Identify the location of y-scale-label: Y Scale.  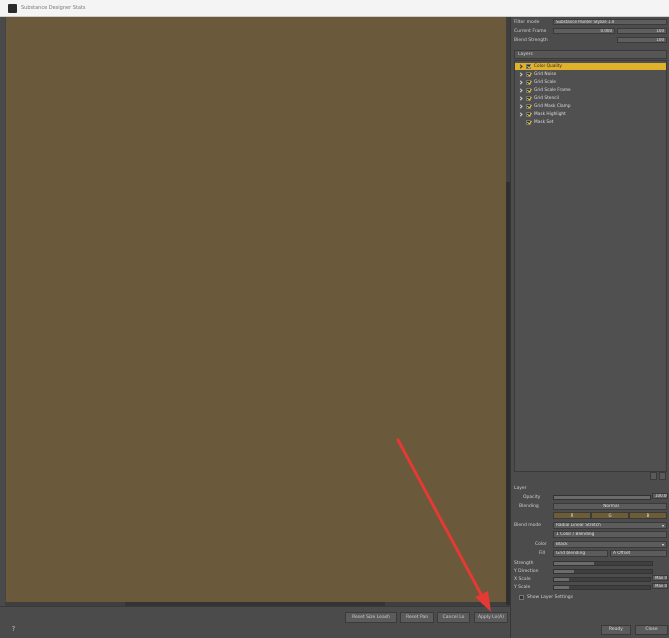
(522, 587).